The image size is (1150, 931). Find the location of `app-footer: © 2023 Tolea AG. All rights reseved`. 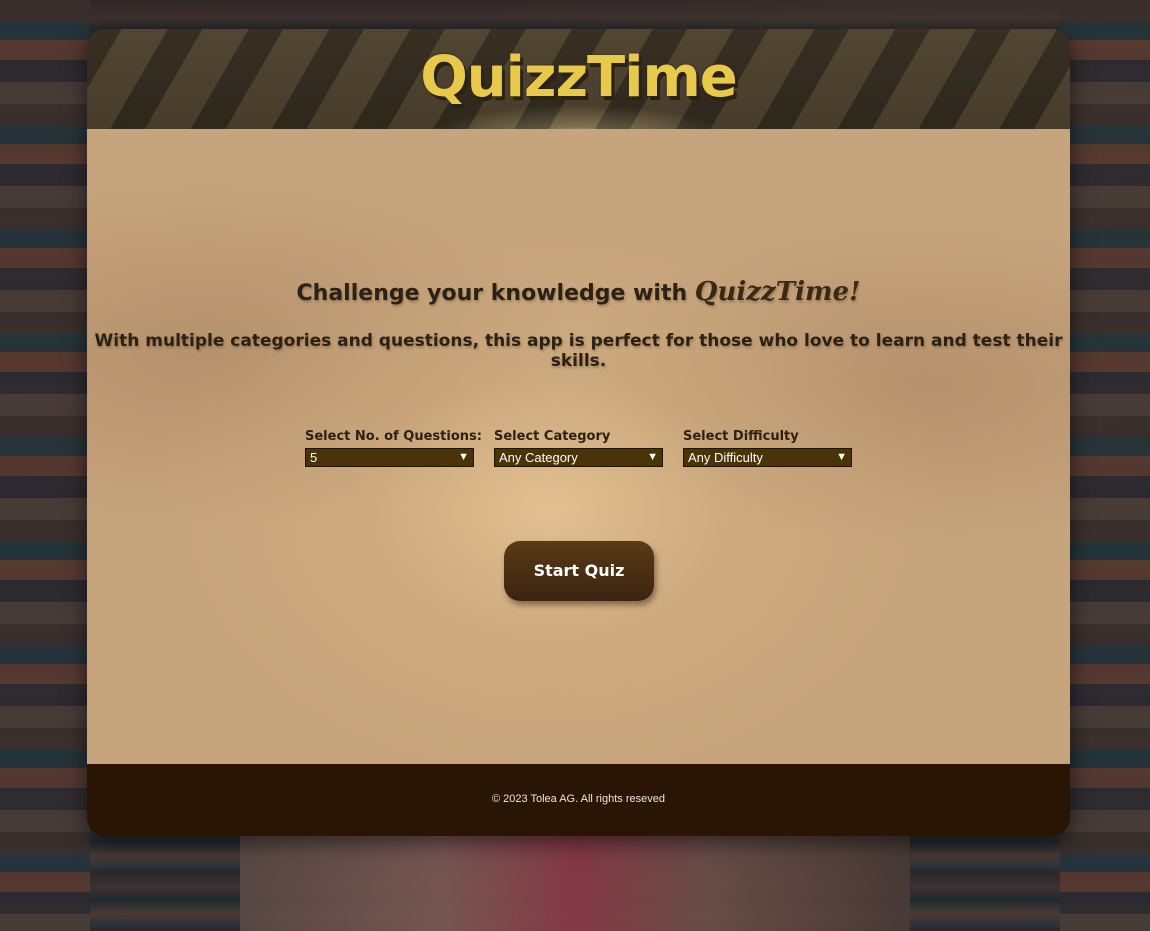

app-footer: © 2023 Tolea AG. All rights reseved is located at coordinates (578, 800).